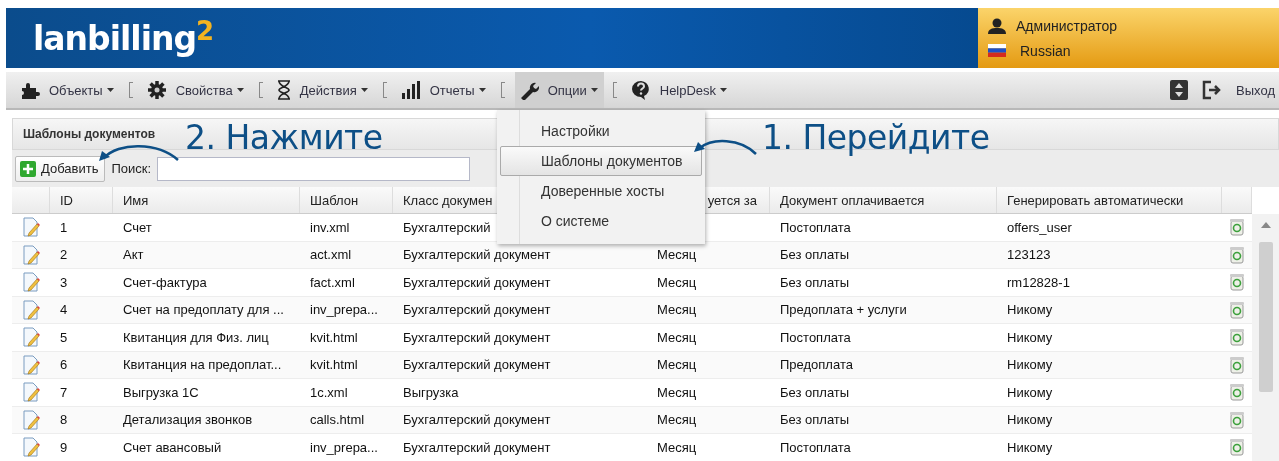 This screenshot has height=461, width=1279. I want to click on logout-link: Выход, so click(1238, 90).